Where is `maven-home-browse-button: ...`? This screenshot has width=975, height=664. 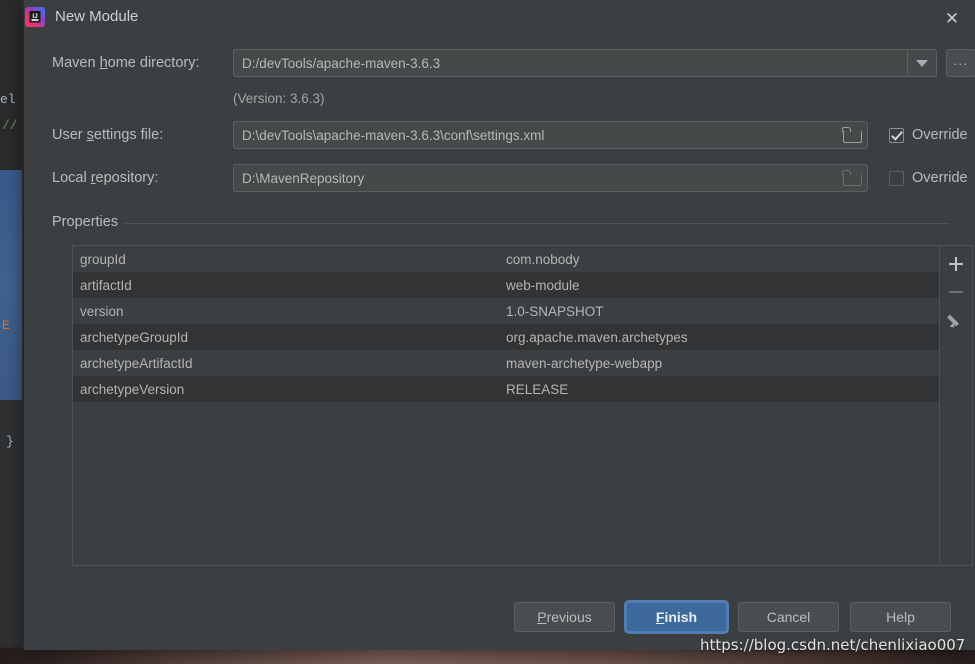 maven-home-browse-button: ... is located at coordinates (960, 63).